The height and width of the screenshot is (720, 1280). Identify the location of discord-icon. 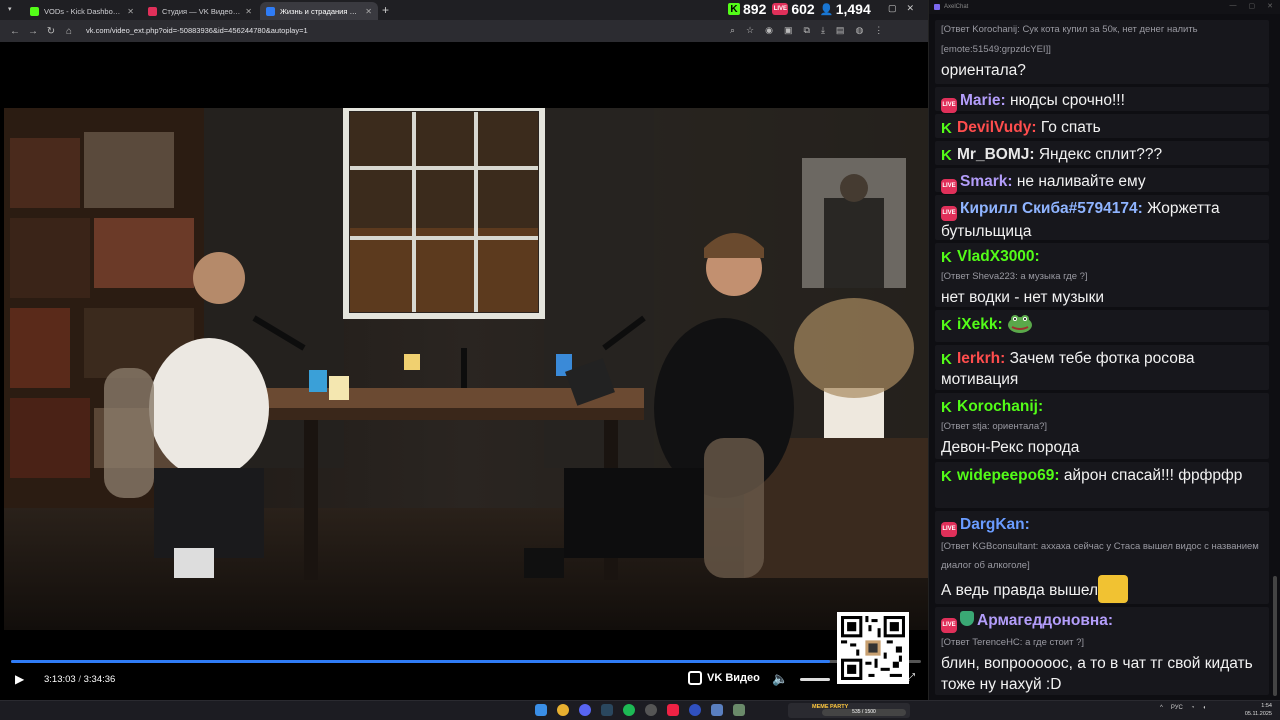
(585, 710).